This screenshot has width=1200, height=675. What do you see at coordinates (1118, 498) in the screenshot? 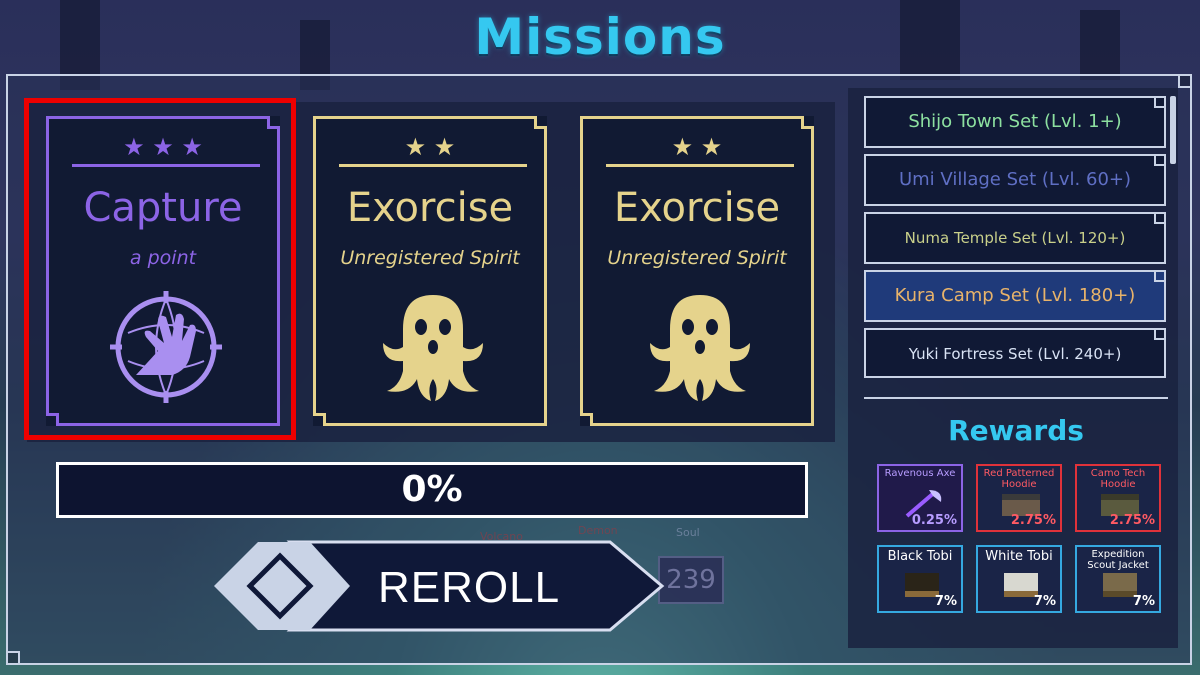
I see `reward-item: Camo Tech Hoodie 2.75%` at bounding box center [1118, 498].